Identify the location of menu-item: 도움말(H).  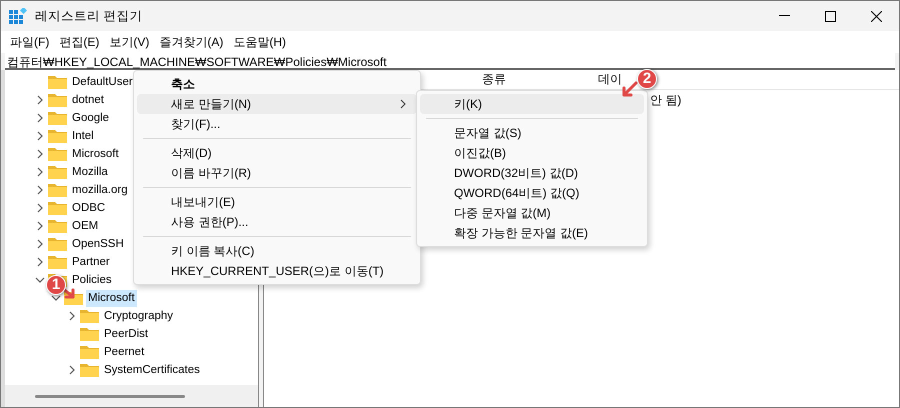
(259, 42).